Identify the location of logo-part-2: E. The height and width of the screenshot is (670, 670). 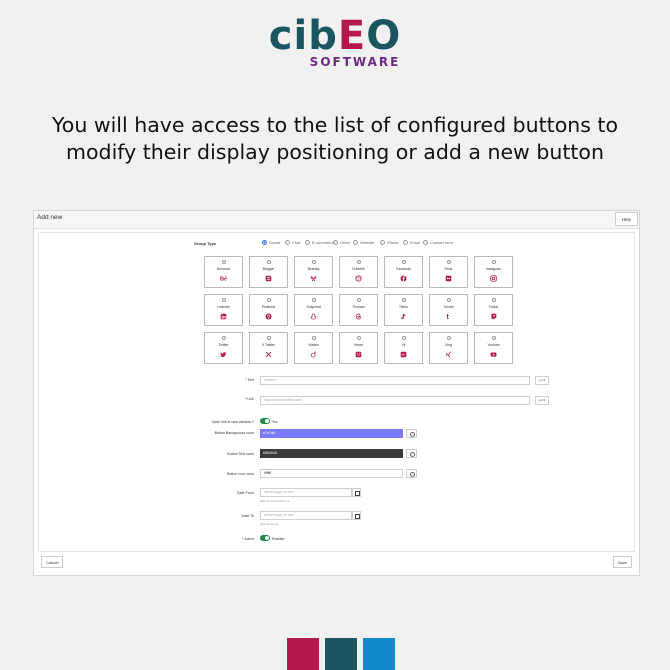
(352, 36).